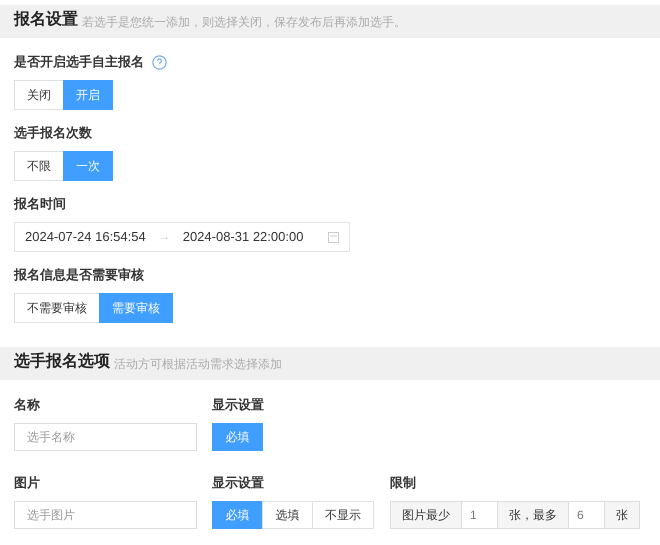 This screenshot has height=545, width=660. Describe the element at coordinates (39, 166) in the screenshot. I see `segment-option: 不限` at that location.